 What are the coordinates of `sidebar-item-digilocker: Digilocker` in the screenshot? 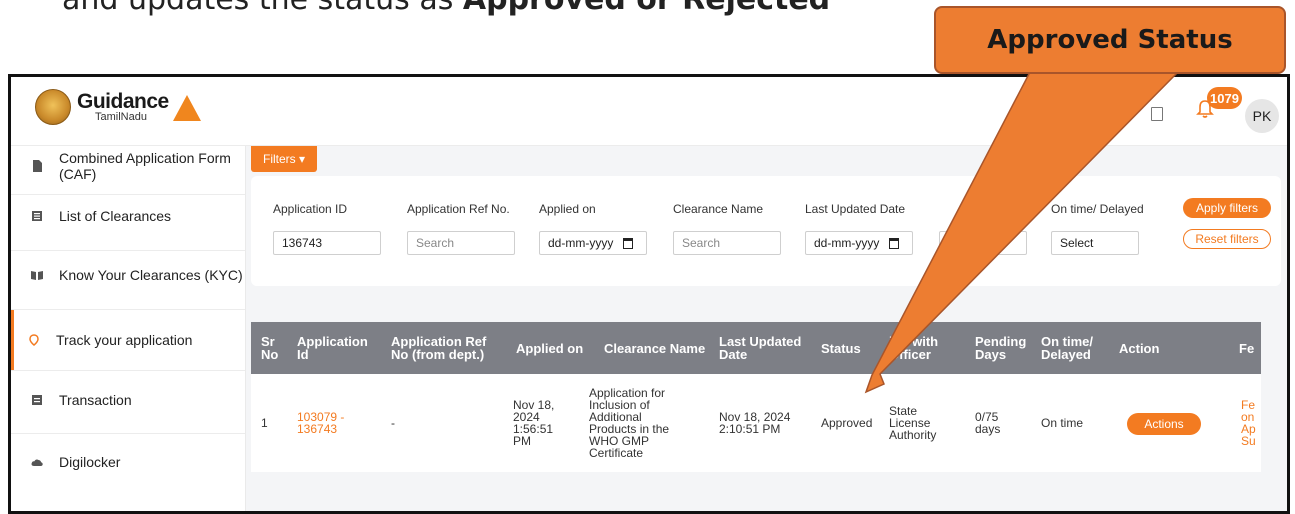 It's located at (128, 462).